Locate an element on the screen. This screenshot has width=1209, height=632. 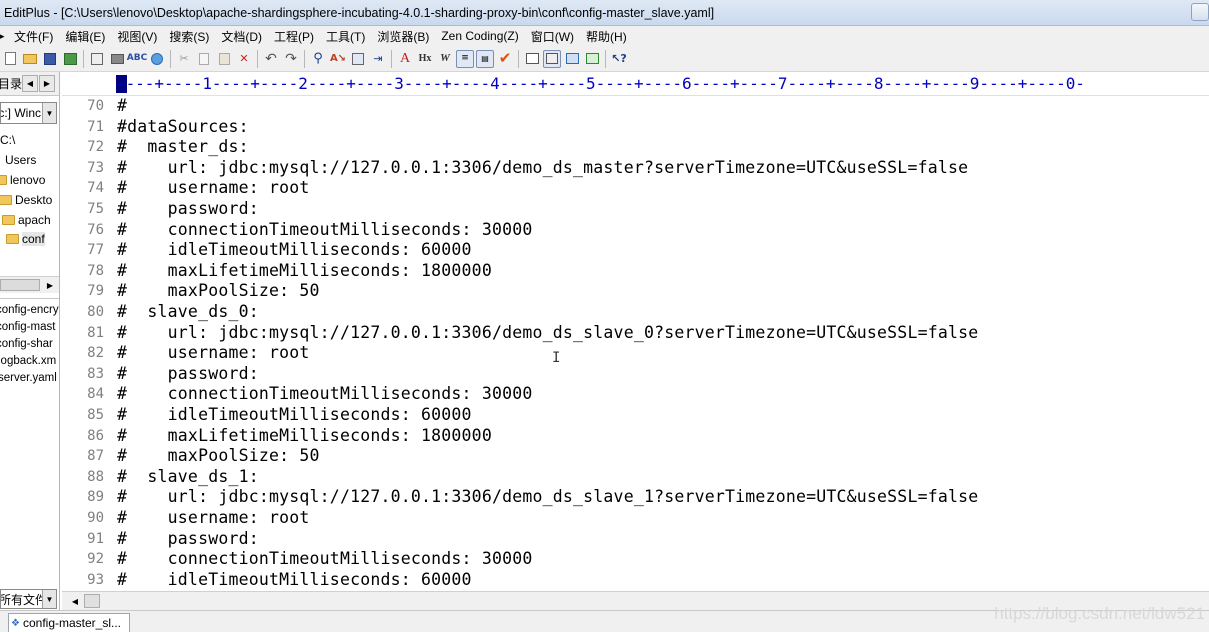
goto-icon: ⇥ is located at coordinates (378, 59).